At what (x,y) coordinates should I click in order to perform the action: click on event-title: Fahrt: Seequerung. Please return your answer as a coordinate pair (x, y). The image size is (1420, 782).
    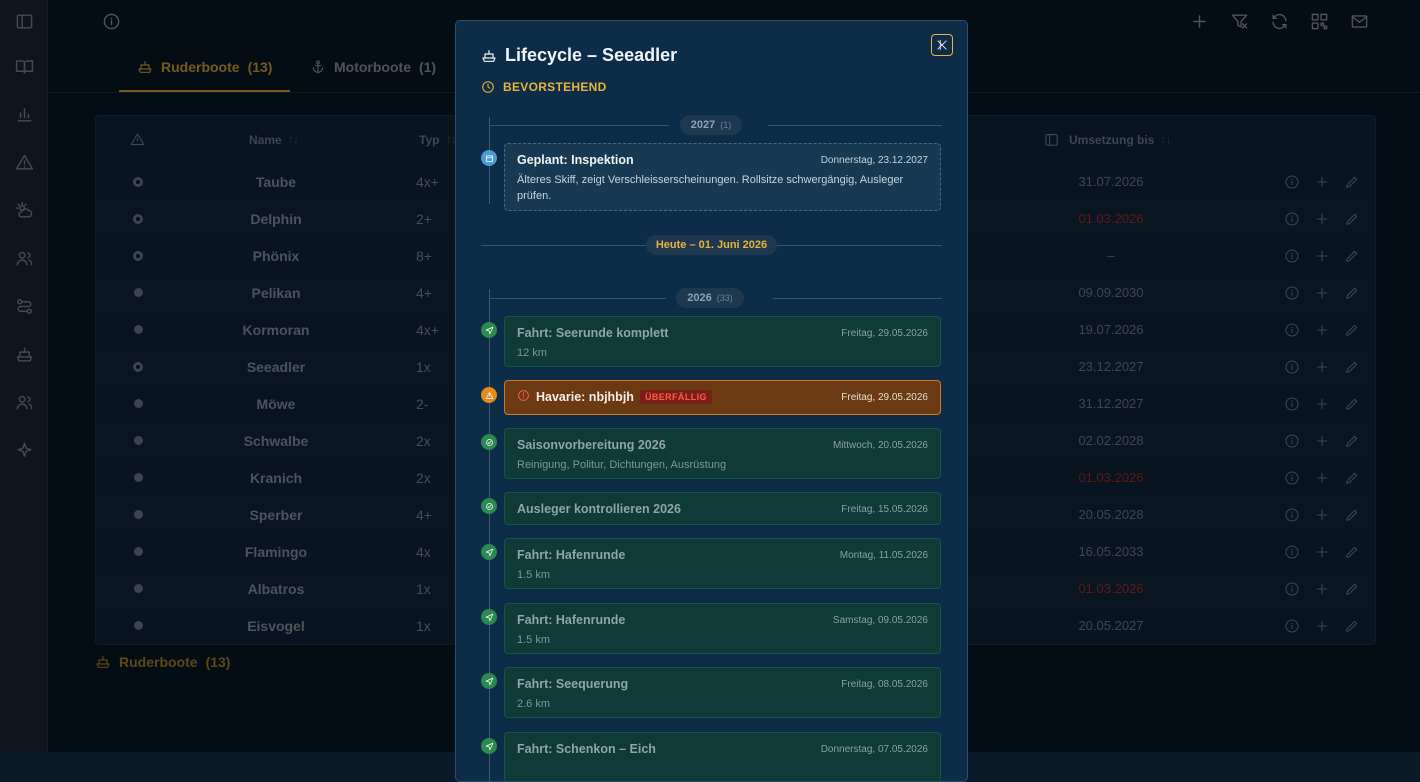
    Looking at the image, I should click on (573, 684).